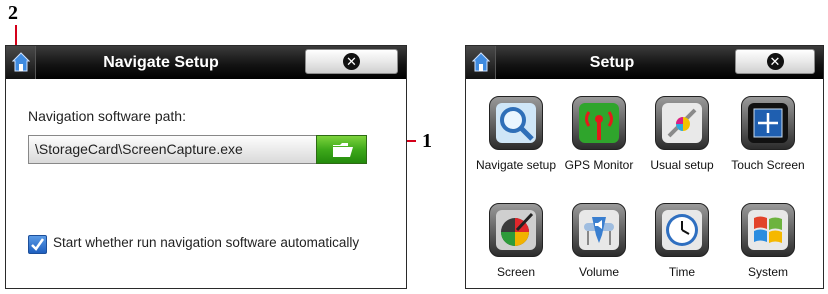 The image size is (828, 294). Describe the element at coordinates (682, 272) in the screenshot. I see `setup-item-label: Time` at that location.